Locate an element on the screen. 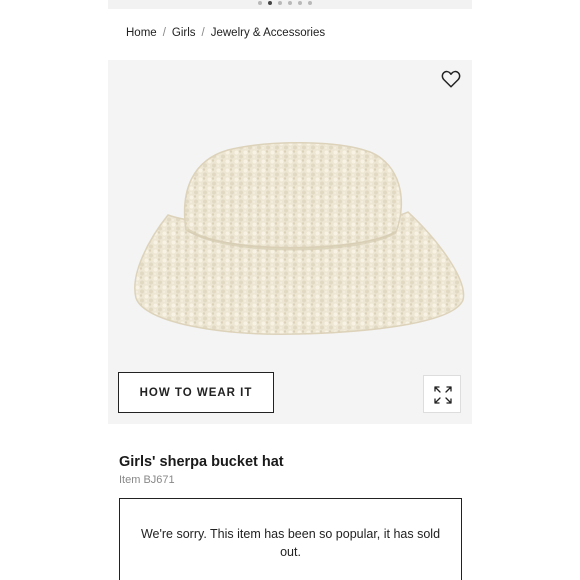 The image size is (580, 580). breadcrumb-home: Home is located at coordinates (141, 33).